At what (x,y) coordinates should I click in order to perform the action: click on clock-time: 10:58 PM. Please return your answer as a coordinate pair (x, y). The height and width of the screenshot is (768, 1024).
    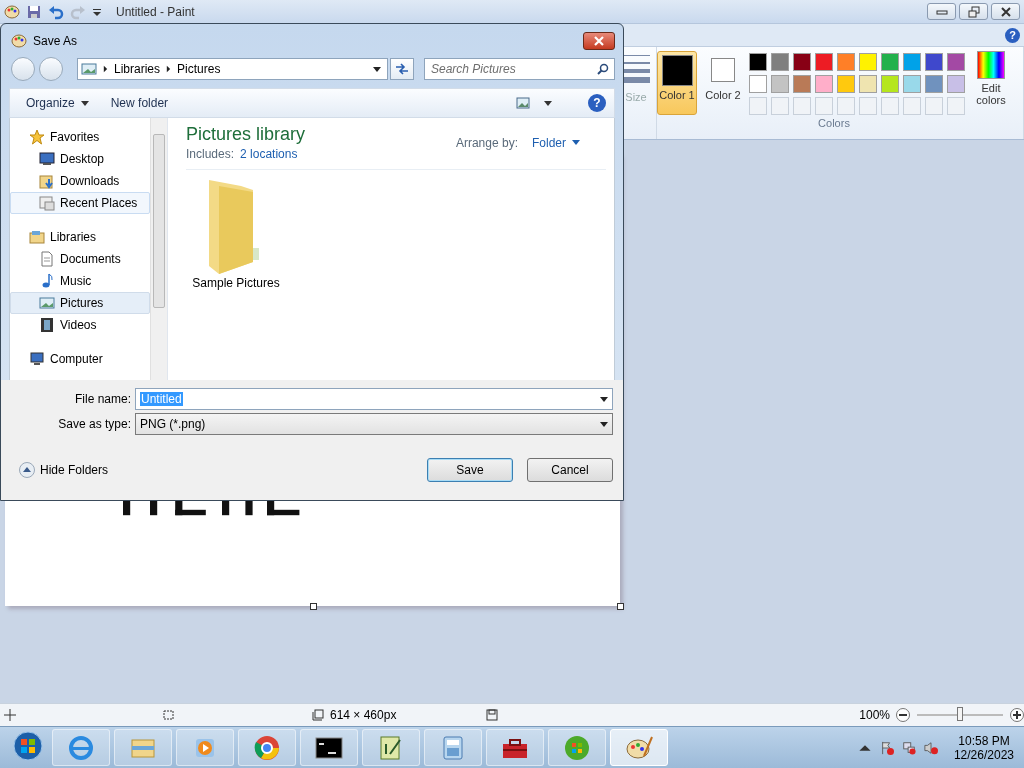
    Looking at the image, I should click on (984, 740).